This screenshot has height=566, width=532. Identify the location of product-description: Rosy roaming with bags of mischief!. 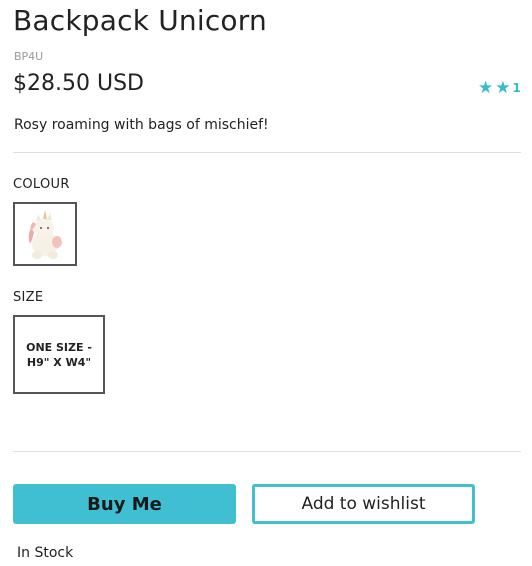
(141, 125).